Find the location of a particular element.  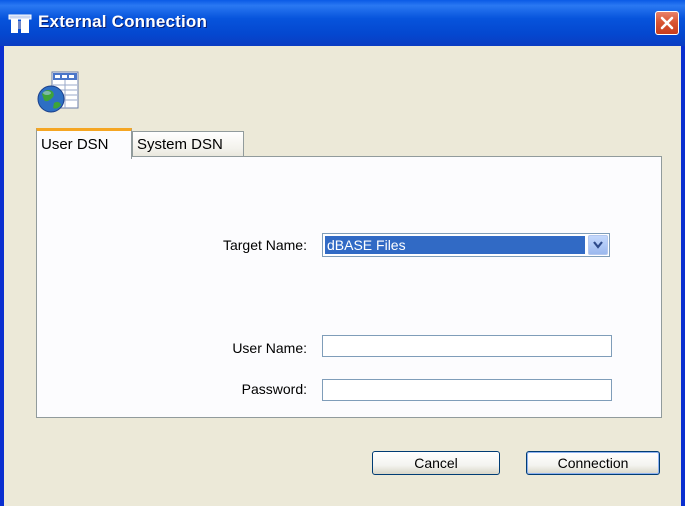

cancel-button-label: Cancel is located at coordinates (436, 463).